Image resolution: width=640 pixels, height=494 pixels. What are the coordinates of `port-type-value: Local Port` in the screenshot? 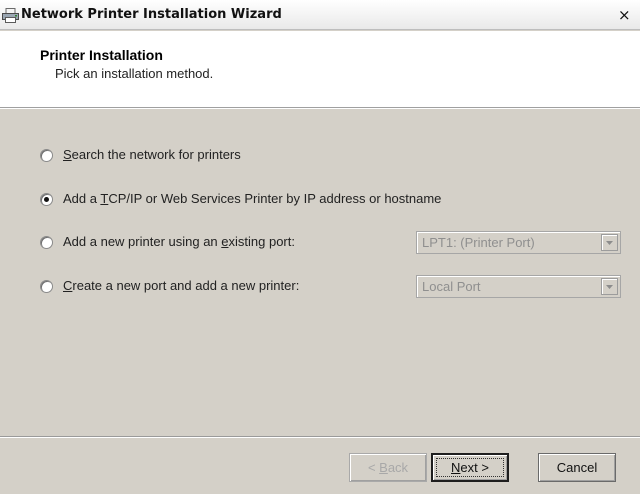 It's located at (451, 286).